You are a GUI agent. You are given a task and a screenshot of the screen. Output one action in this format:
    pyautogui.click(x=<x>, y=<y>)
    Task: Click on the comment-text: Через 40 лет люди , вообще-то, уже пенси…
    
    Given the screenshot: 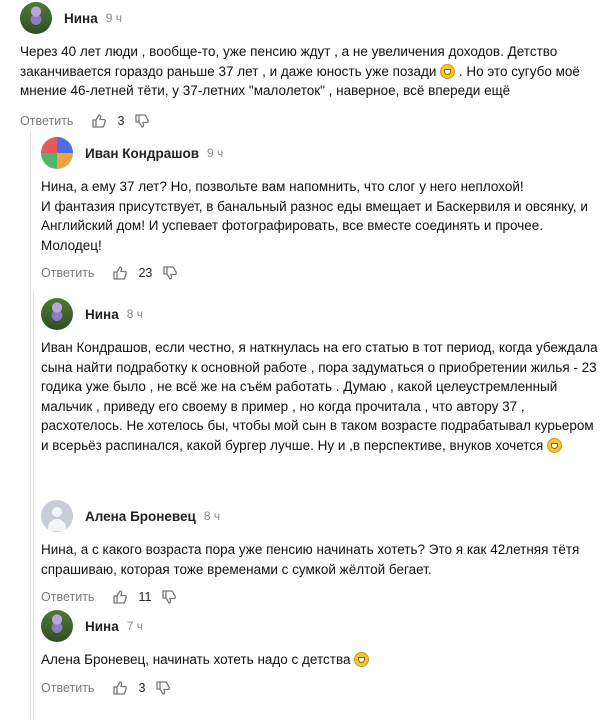 What is the action you would take?
    pyautogui.click(x=310, y=71)
    